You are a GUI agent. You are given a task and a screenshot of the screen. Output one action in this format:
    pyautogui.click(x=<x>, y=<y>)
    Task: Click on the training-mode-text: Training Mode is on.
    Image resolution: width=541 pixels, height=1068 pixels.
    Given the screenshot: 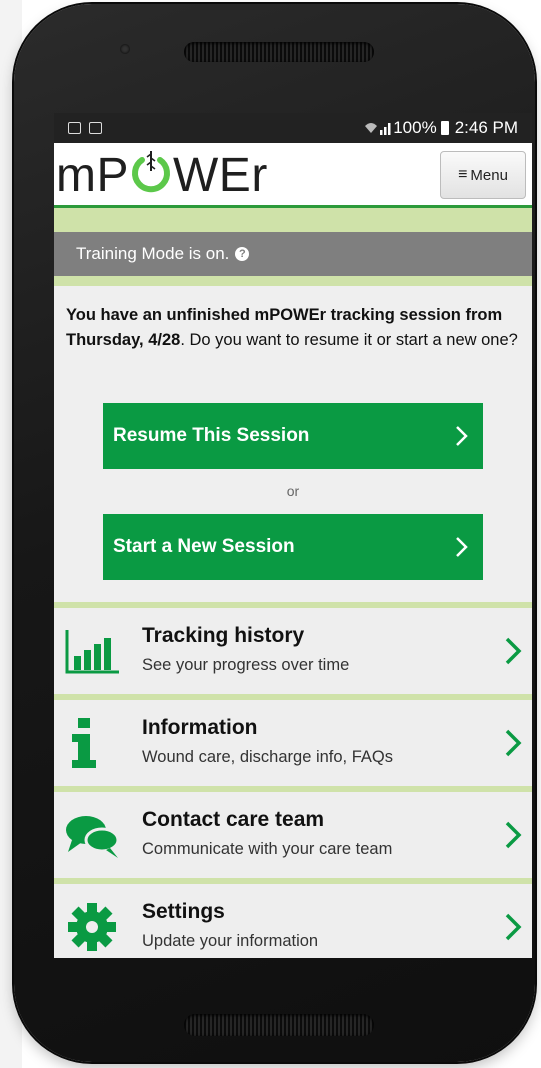 What is the action you would take?
    pyautogui.click(x=153, y=253)
    